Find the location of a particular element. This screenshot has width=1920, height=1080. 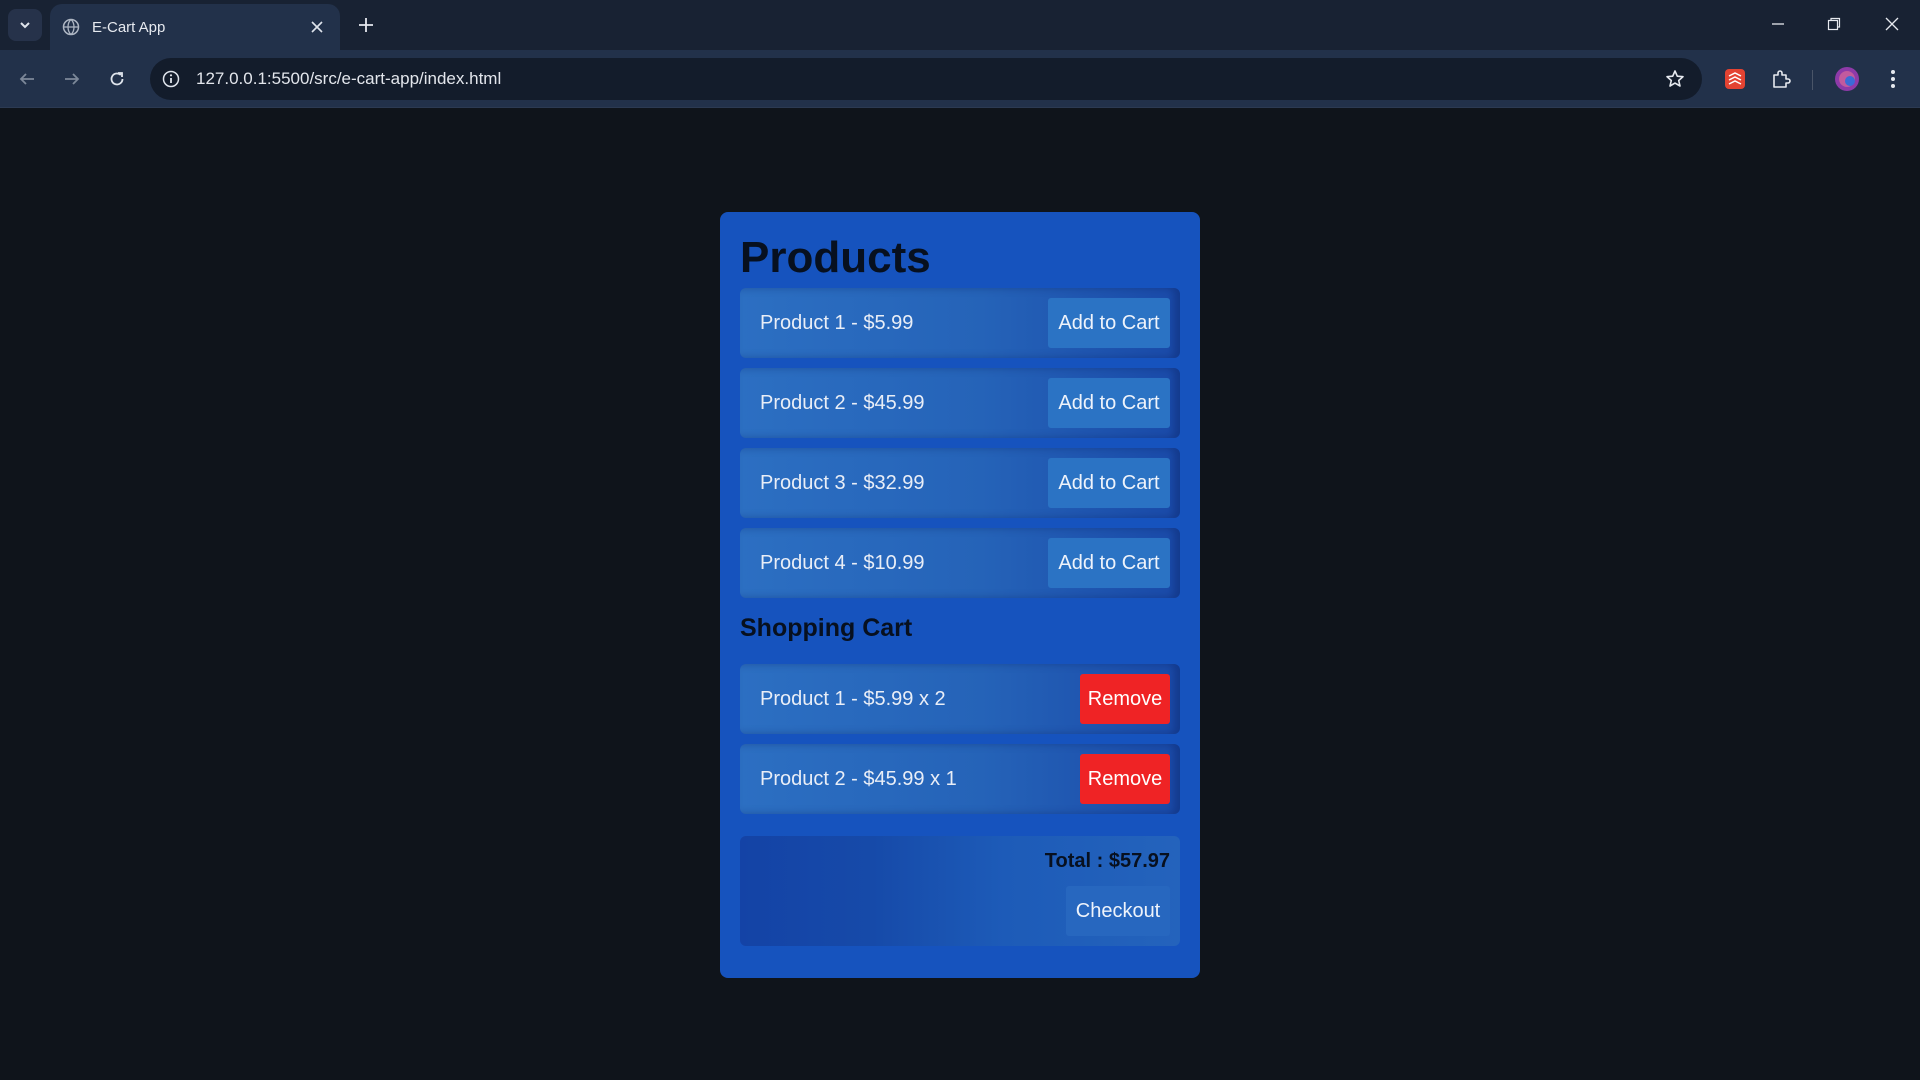

toolbar-divider is located at coordinates (1812, 80).